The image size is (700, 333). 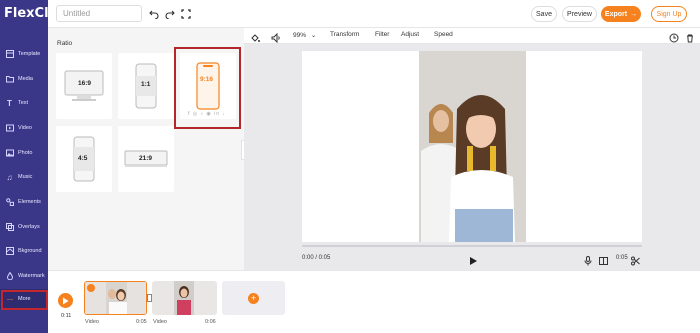 I want to click on fullscreen-icon, so click(x=186, y=14).